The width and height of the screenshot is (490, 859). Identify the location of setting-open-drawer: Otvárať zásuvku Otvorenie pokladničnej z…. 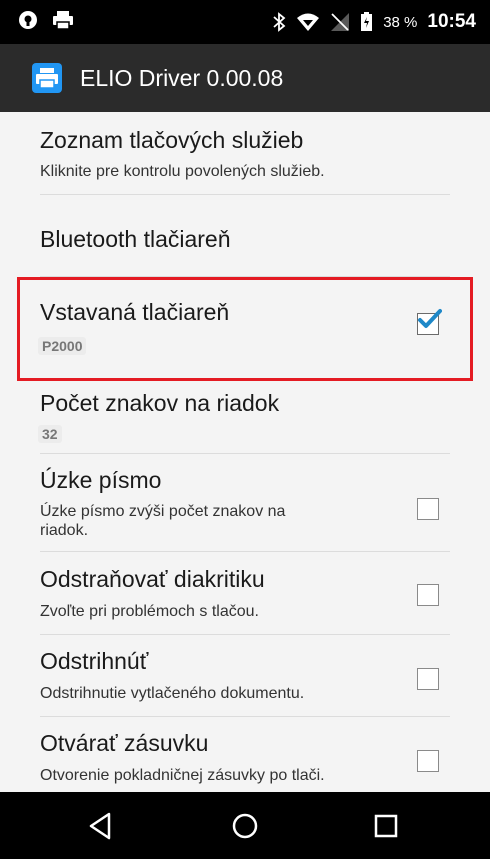
(245, 754).